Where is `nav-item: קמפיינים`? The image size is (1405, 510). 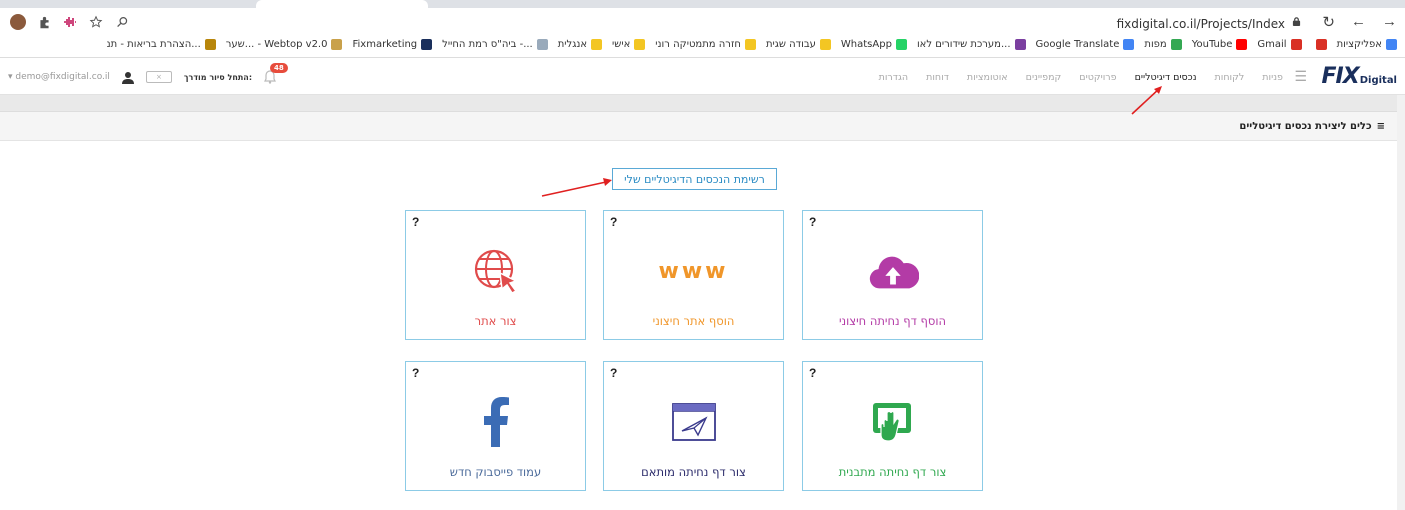
nav-item: קמפיינים is located at coordinates (1044, 77).